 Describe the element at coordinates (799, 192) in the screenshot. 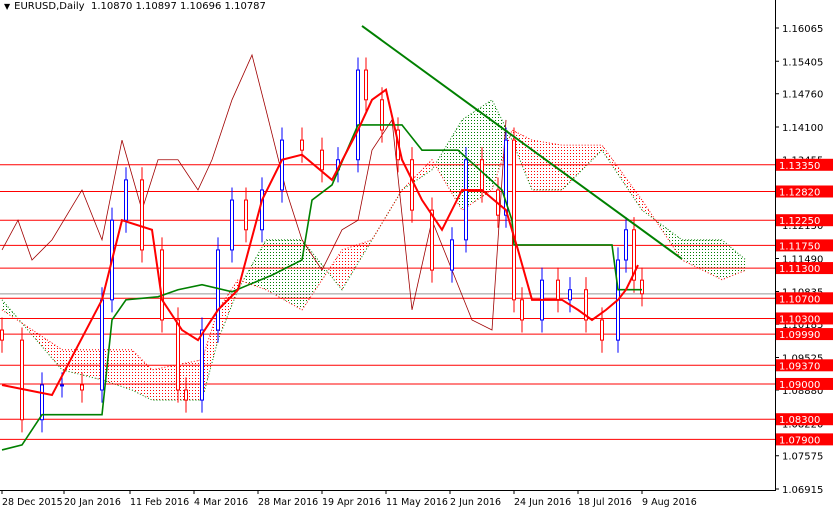

I see `level-label: 1.12820` at that location.